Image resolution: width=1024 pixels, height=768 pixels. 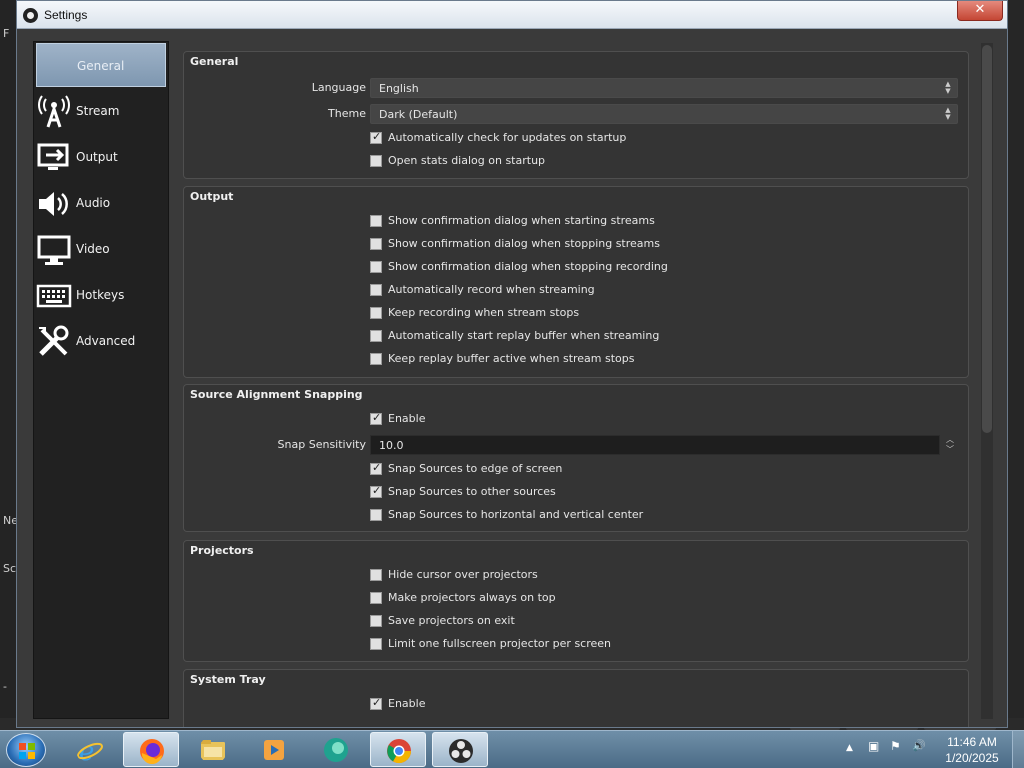 What do you see at coordinates (849, 748) in the screenshot?
I see `tray-expand-icon: ▲` at bounding box center [849, 748].